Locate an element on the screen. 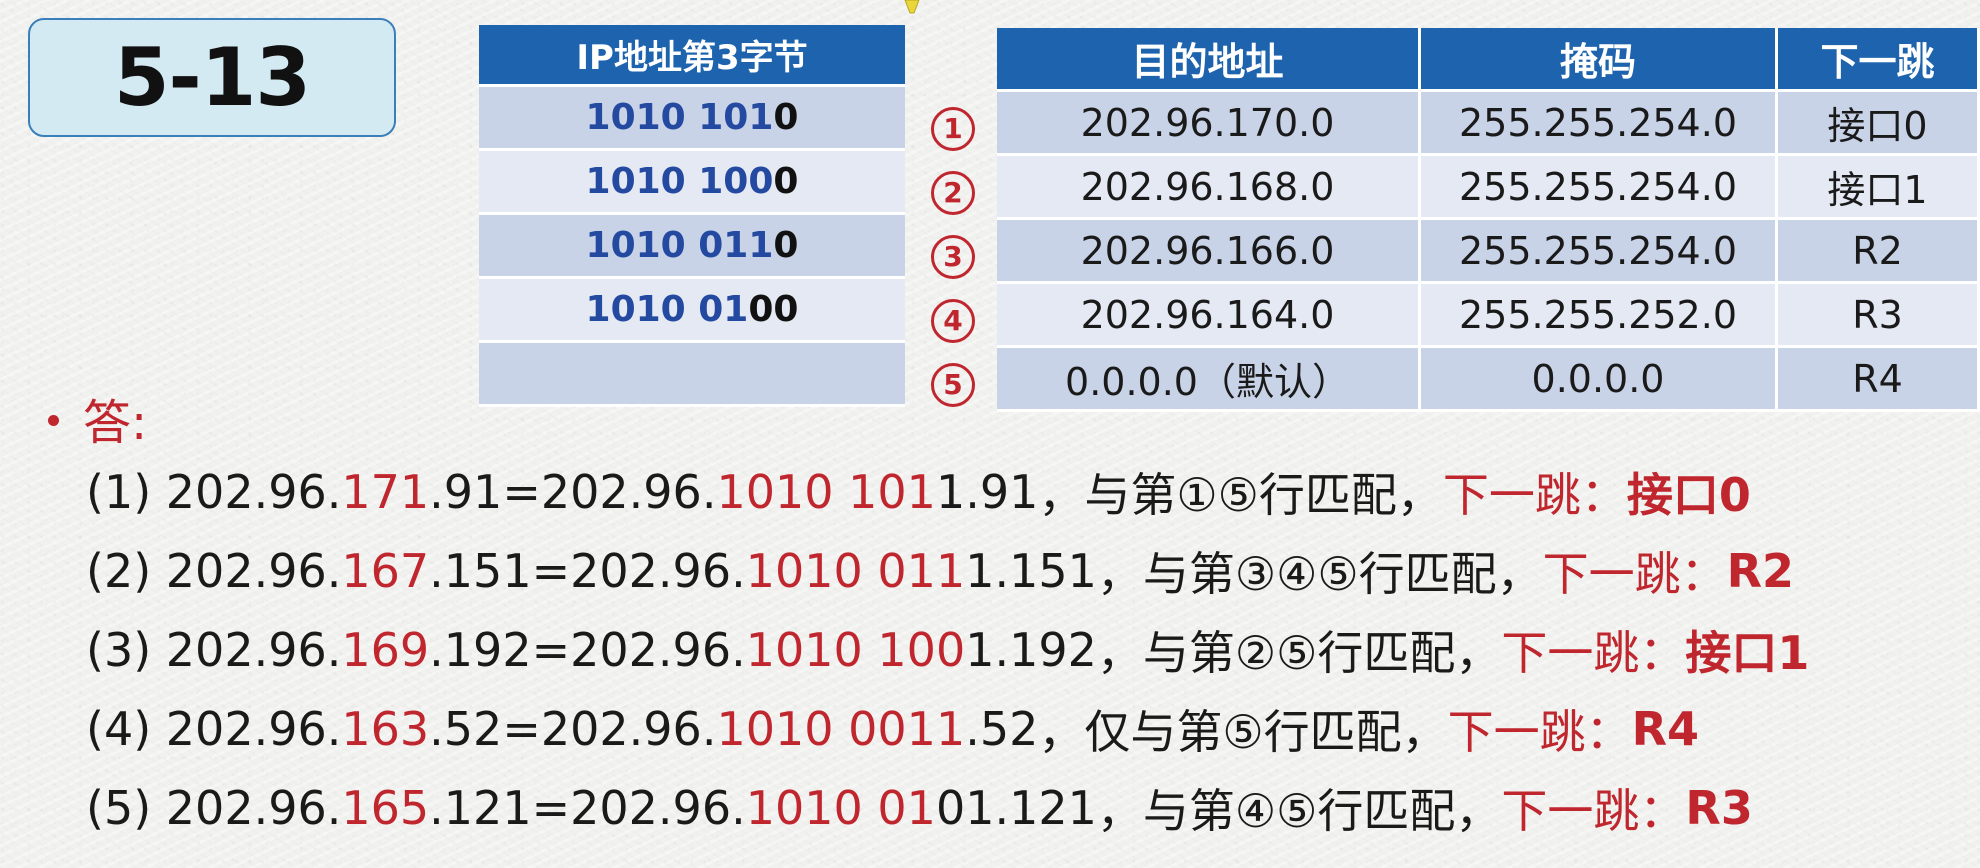 The image size is (1980, 868). cell-destination: 202.96.170.0 is located at coordinates (1209, 124).